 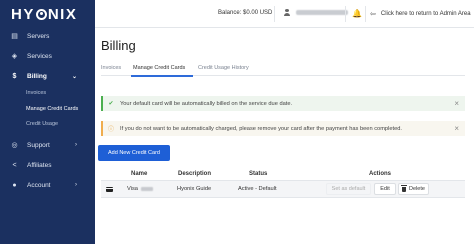 I want to click on user-circle-icon: ●, so click(x=14, y=185).